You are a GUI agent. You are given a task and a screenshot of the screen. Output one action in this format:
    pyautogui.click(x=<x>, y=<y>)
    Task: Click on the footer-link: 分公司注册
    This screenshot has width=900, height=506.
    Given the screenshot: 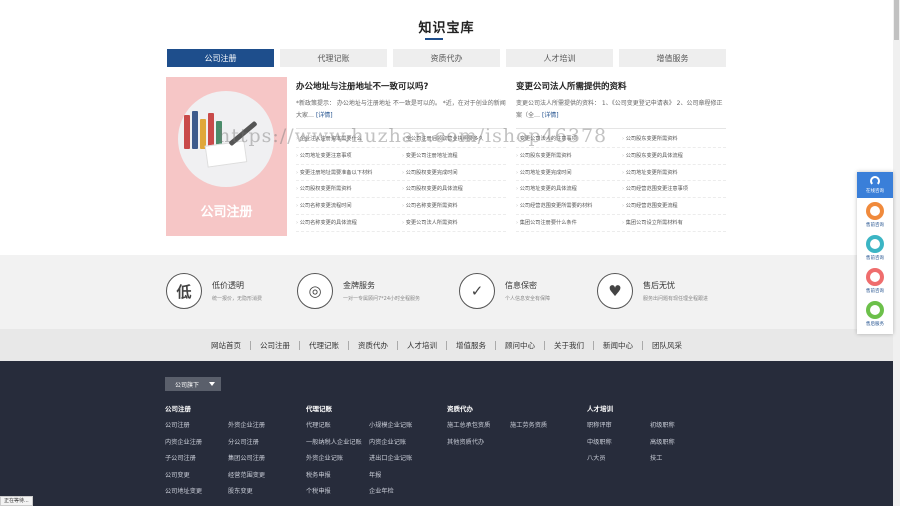 What is the action you would take?
    pyautogui.click(x=259, y=446)
    